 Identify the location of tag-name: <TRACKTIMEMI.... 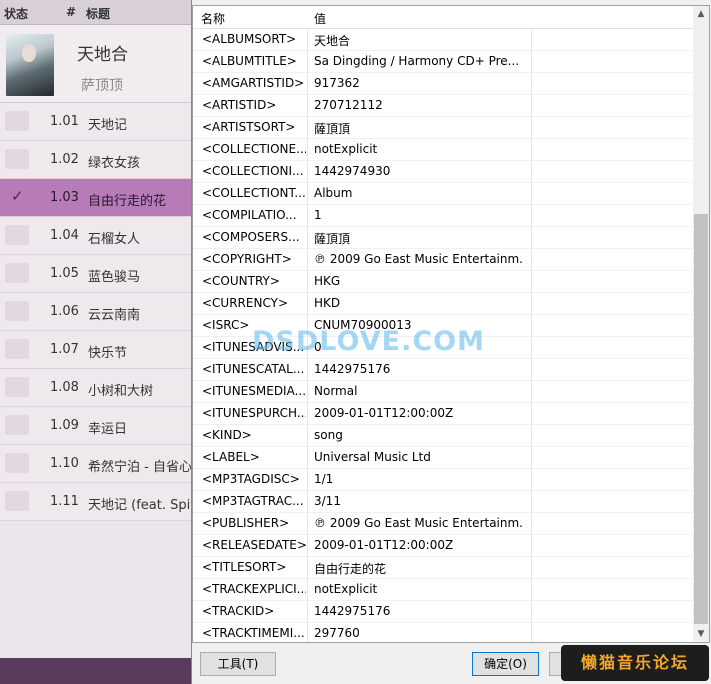
(253, 633).